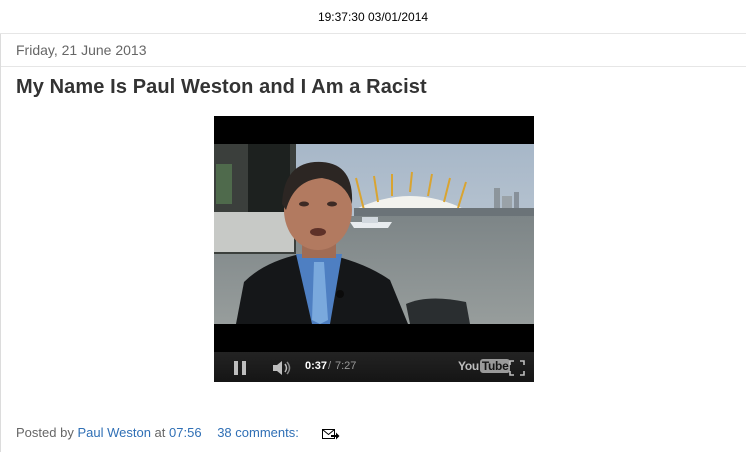 This screenshot has width=746, height=452. I want to click on post-date-header: Friday, 21 June 2013, so click(373, 50).